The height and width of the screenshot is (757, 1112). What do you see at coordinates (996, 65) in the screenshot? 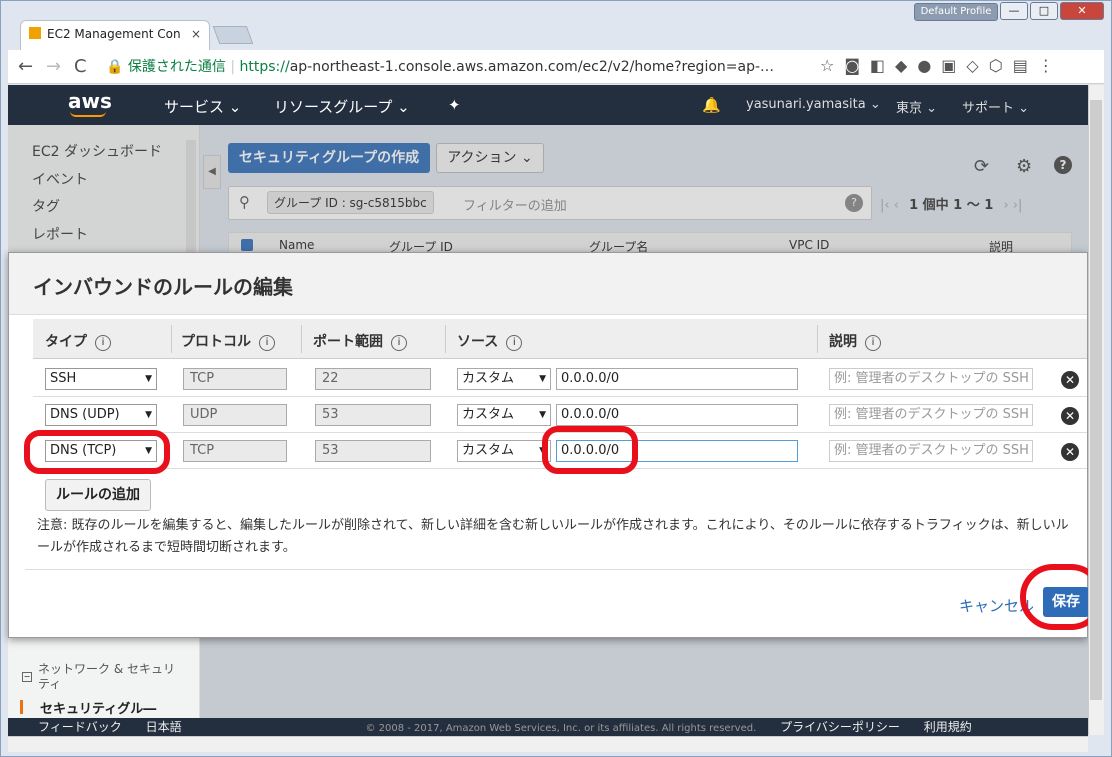
I see `dropbox-icon: ⬡` at bounding box center [996, 65].